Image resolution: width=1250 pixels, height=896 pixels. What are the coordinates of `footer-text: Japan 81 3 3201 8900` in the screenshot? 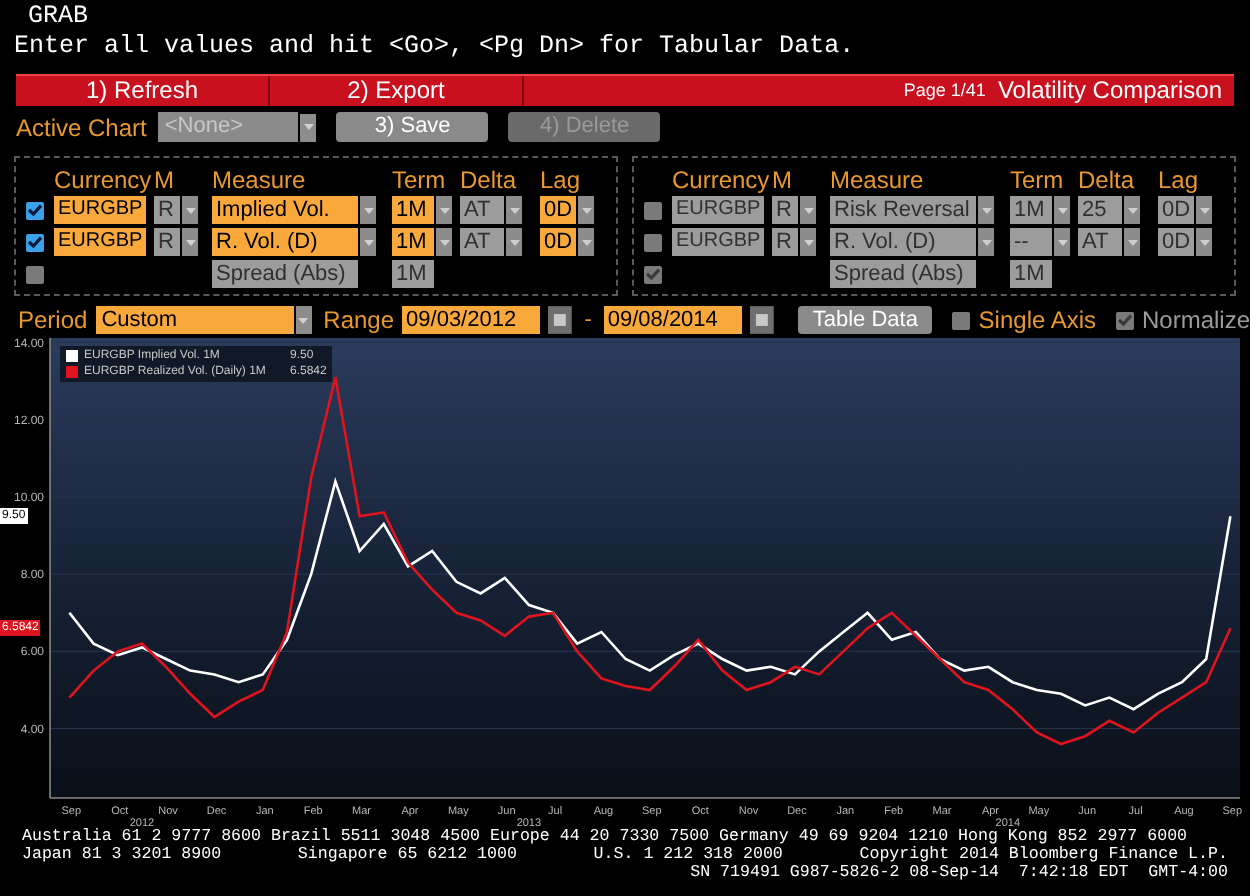 It's located at (122, 855).